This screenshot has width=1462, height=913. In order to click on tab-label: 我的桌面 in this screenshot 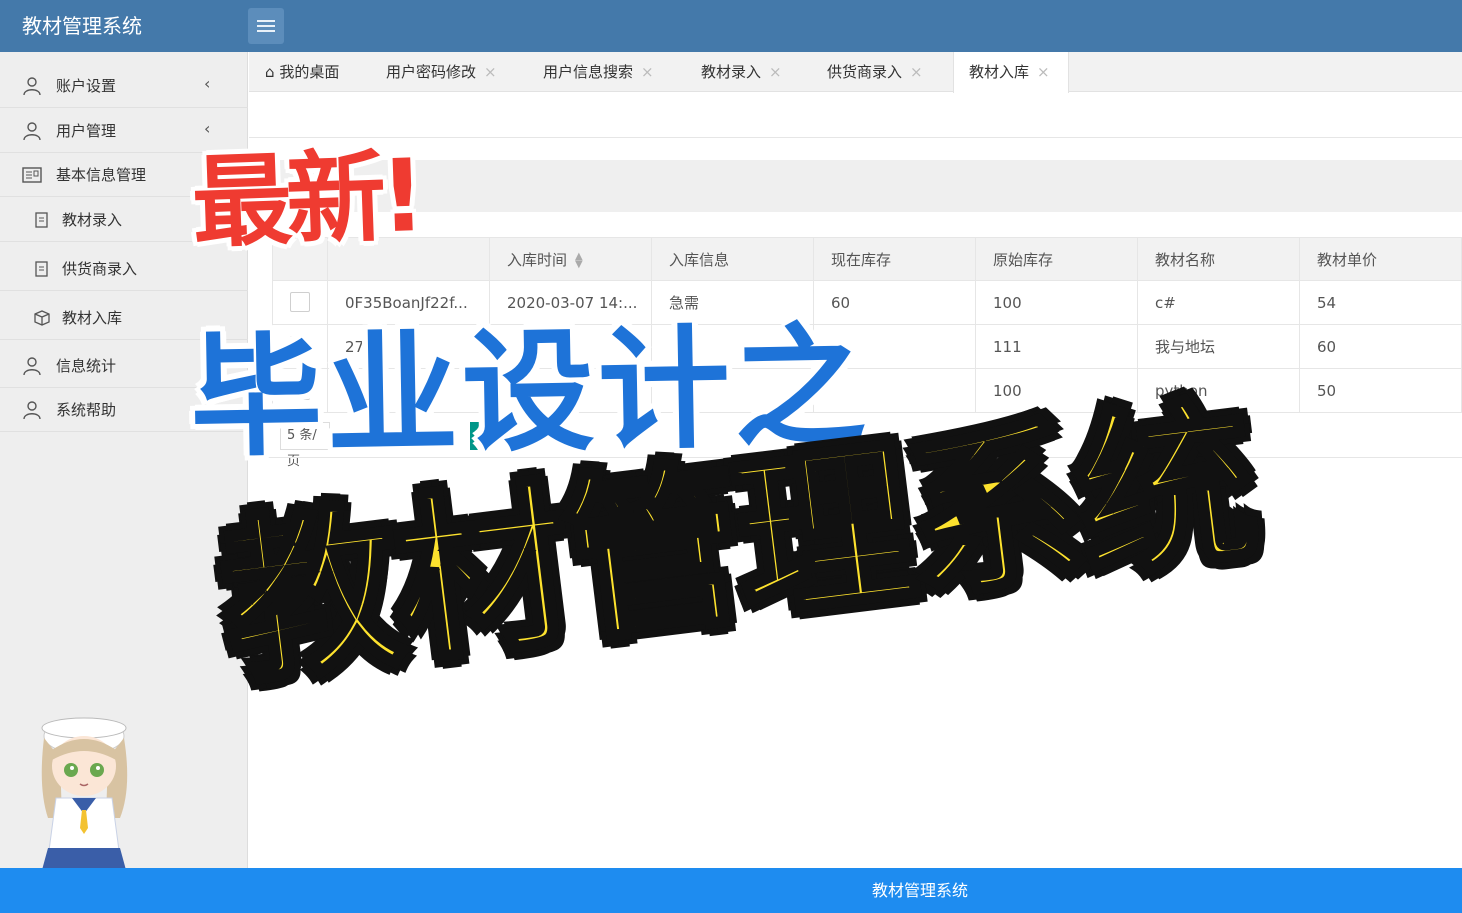, I will do `click(309, 72)`.